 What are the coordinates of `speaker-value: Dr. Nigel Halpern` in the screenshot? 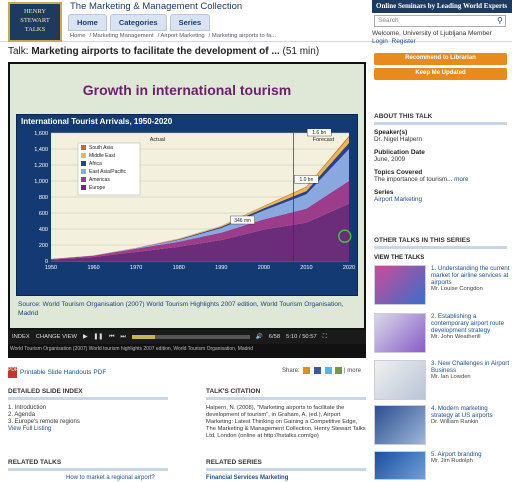 It's located at (442, 139).